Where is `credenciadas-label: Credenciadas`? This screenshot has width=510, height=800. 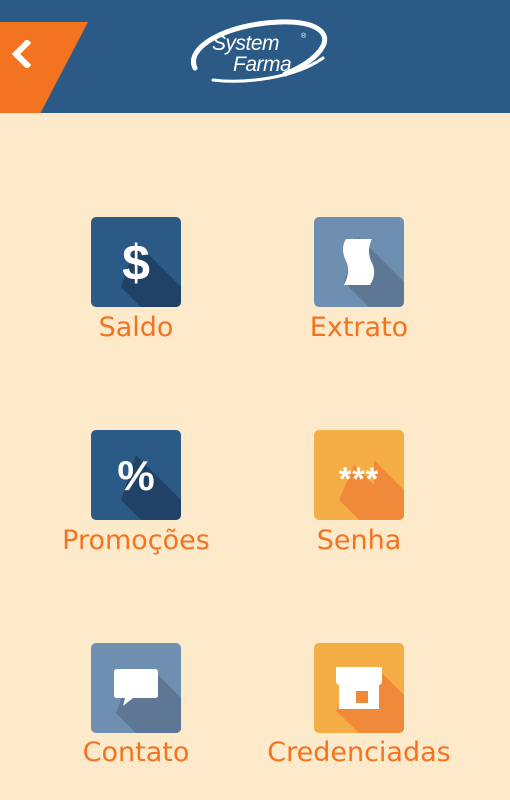 credenciadas-label: Credenciadas is located at coordinates (359, 752).